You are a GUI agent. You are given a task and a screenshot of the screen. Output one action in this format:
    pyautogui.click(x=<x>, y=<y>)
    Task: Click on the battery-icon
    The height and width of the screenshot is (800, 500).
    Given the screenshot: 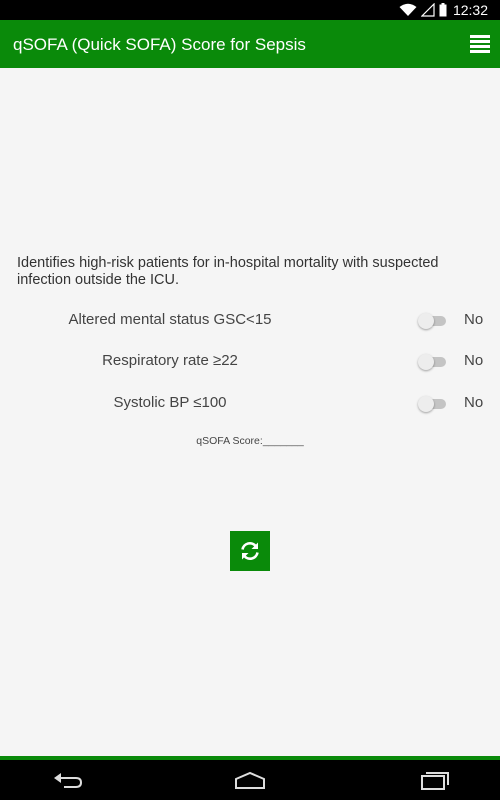 What is the action you would take?
    pyautogui.click(x=443, y=10)
    